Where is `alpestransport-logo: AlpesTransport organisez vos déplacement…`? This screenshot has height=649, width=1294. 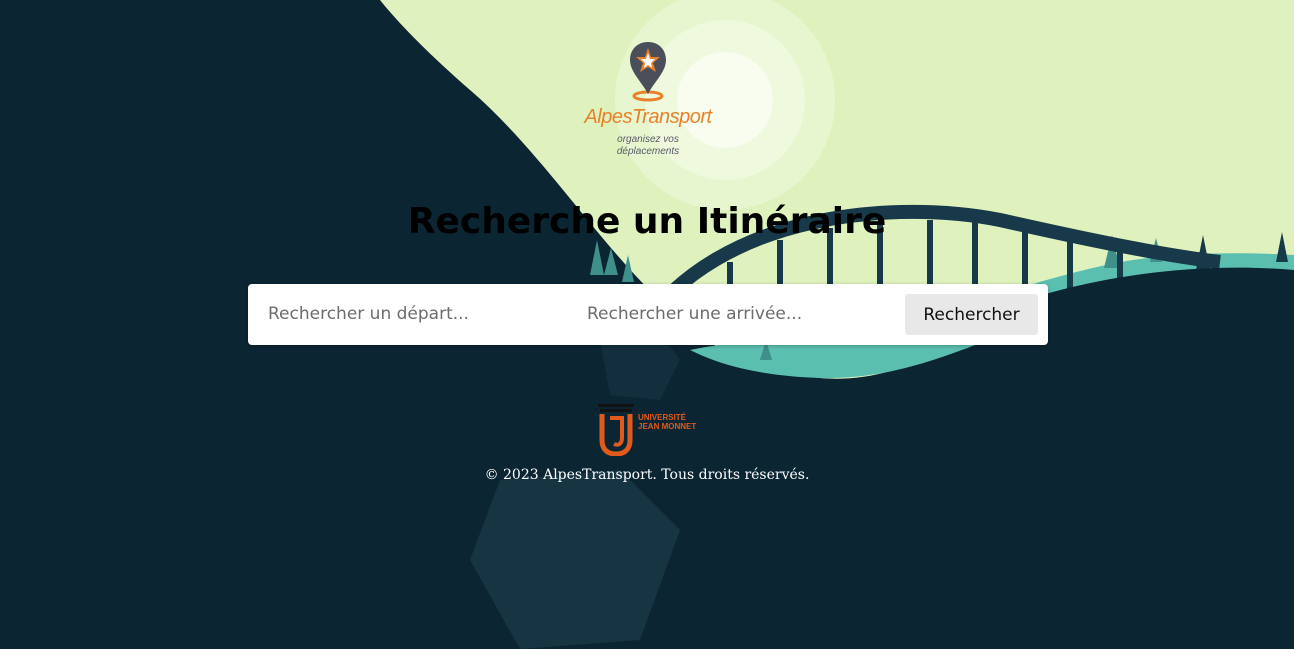 alpestransport-logo: AlpesTransport organisez vos déplacement… is located at coordinates (648, 102).